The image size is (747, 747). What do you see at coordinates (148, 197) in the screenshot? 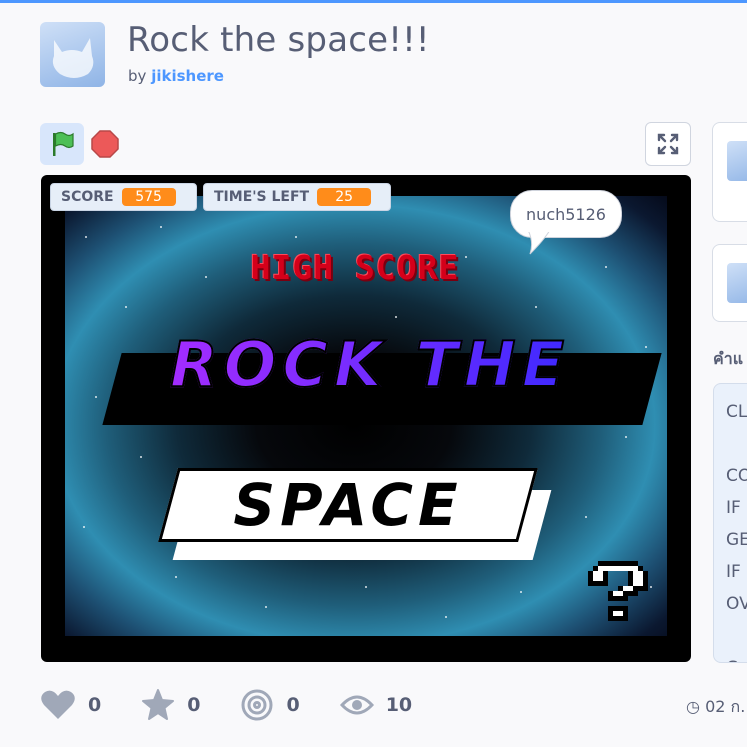
I see `score-value: 575` at bounding box center [148, 197].